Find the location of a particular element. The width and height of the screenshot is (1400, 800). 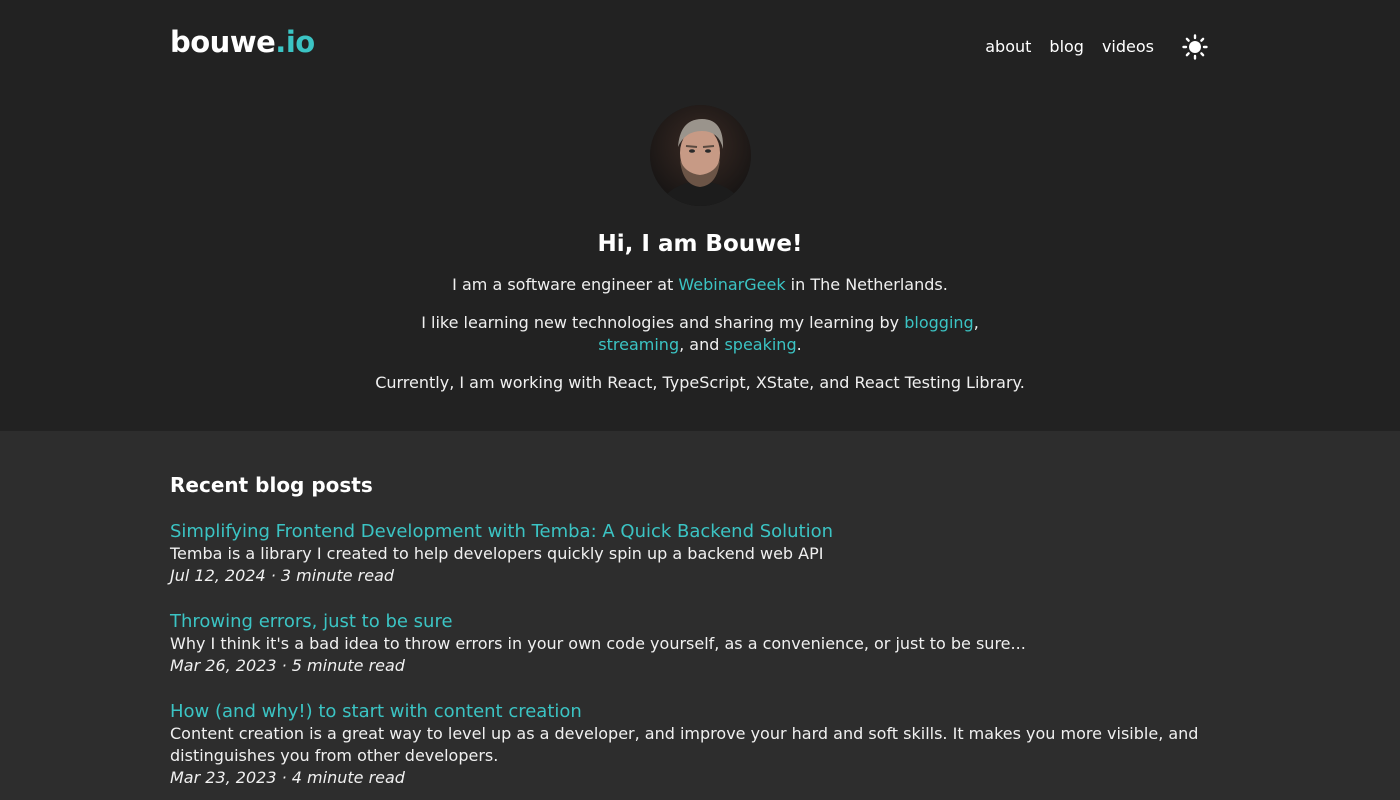

site-header: bouwe.io about blog videos is located at coordinates (690, 44).